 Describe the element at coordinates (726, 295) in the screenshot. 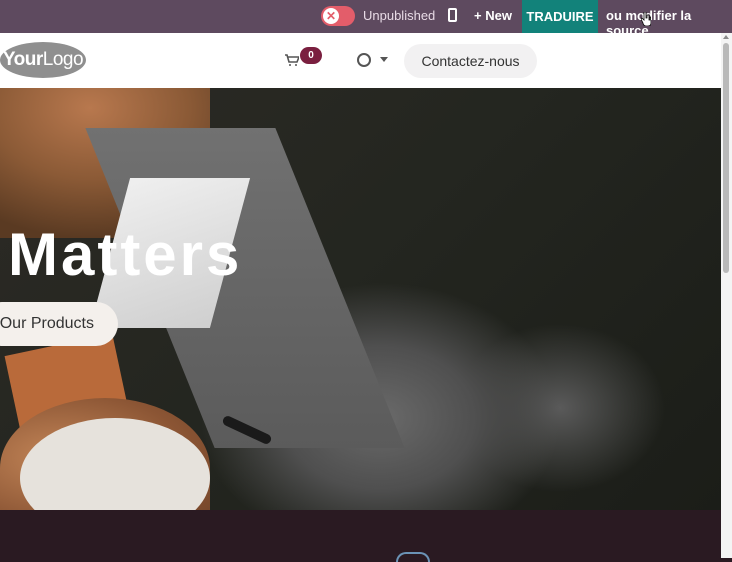

I see `page-scrollbar` at that location.